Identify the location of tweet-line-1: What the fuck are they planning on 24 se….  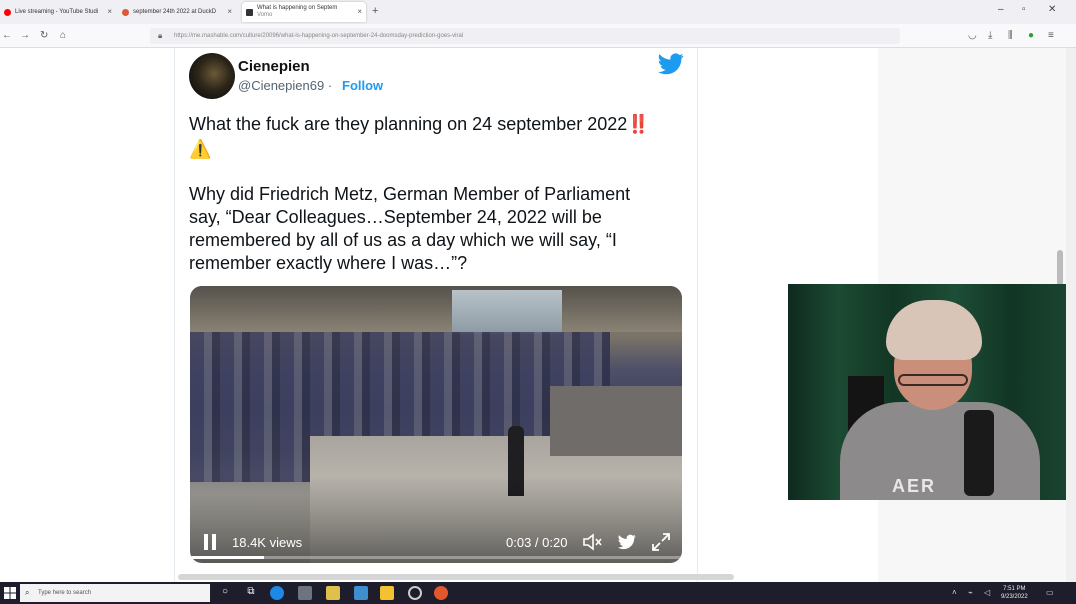
(419, 124).